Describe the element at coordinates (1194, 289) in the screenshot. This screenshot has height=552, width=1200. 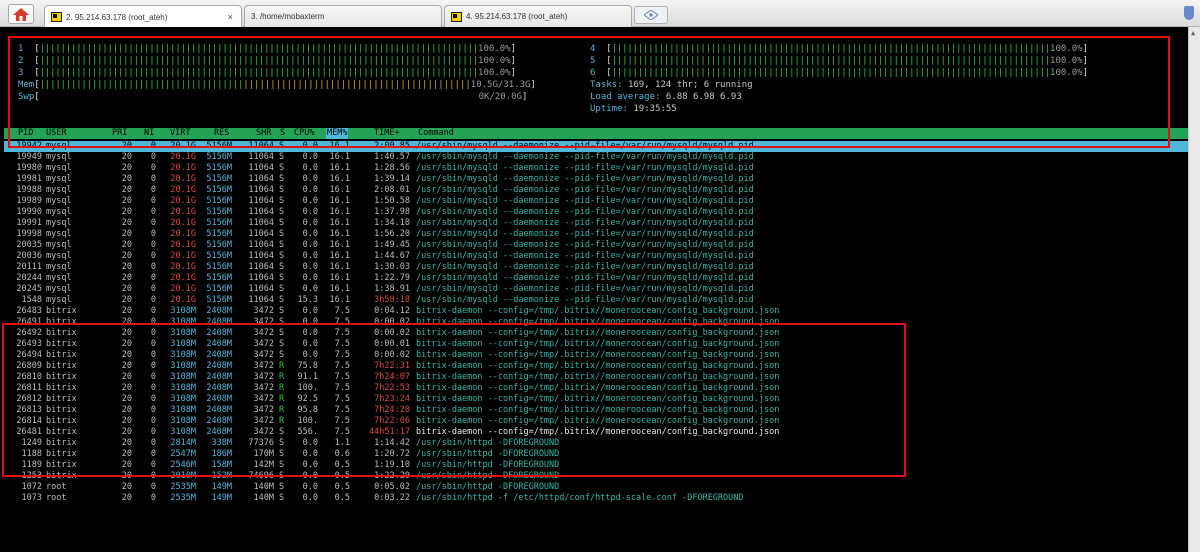
I see `terminal-scrollbar: ▲` at that location.